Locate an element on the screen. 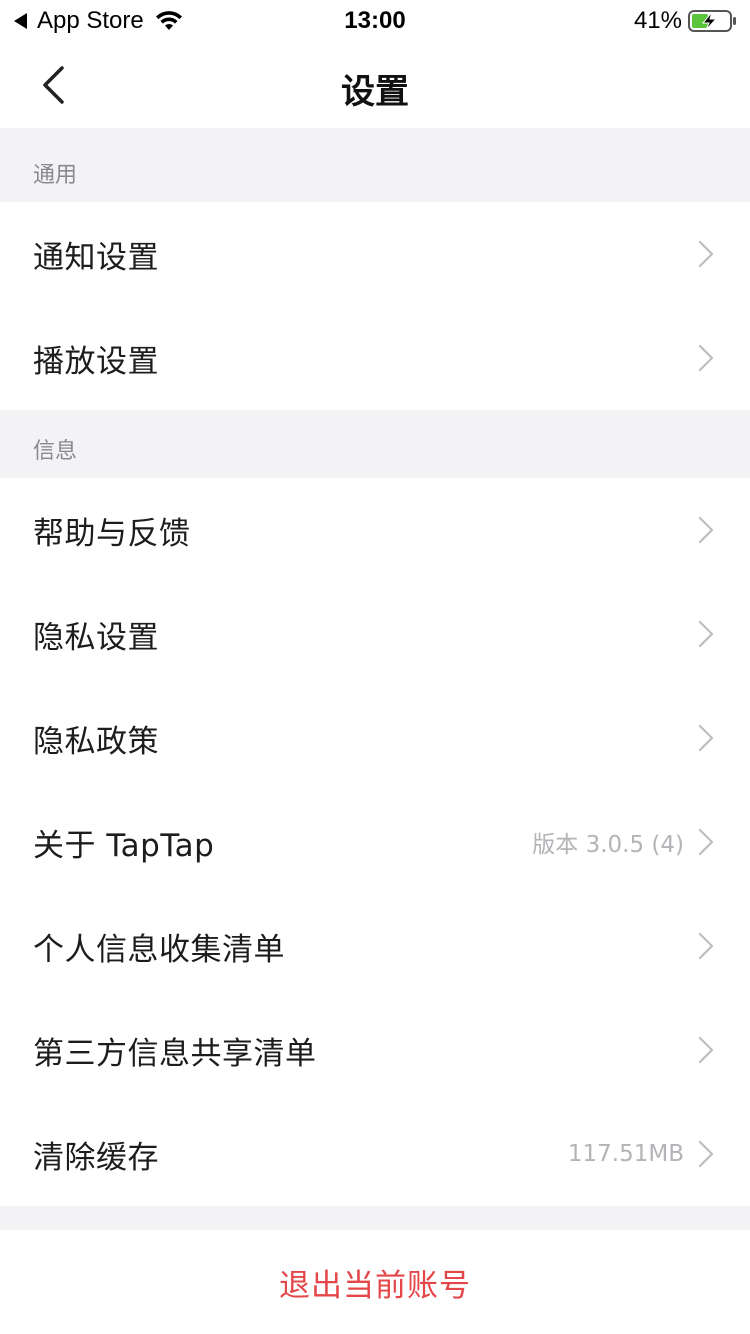 The width and height of the screenshot is (750, 1334). settings-row-help-feedback: 帮助与反馈 is located at coordinates (375, 530).